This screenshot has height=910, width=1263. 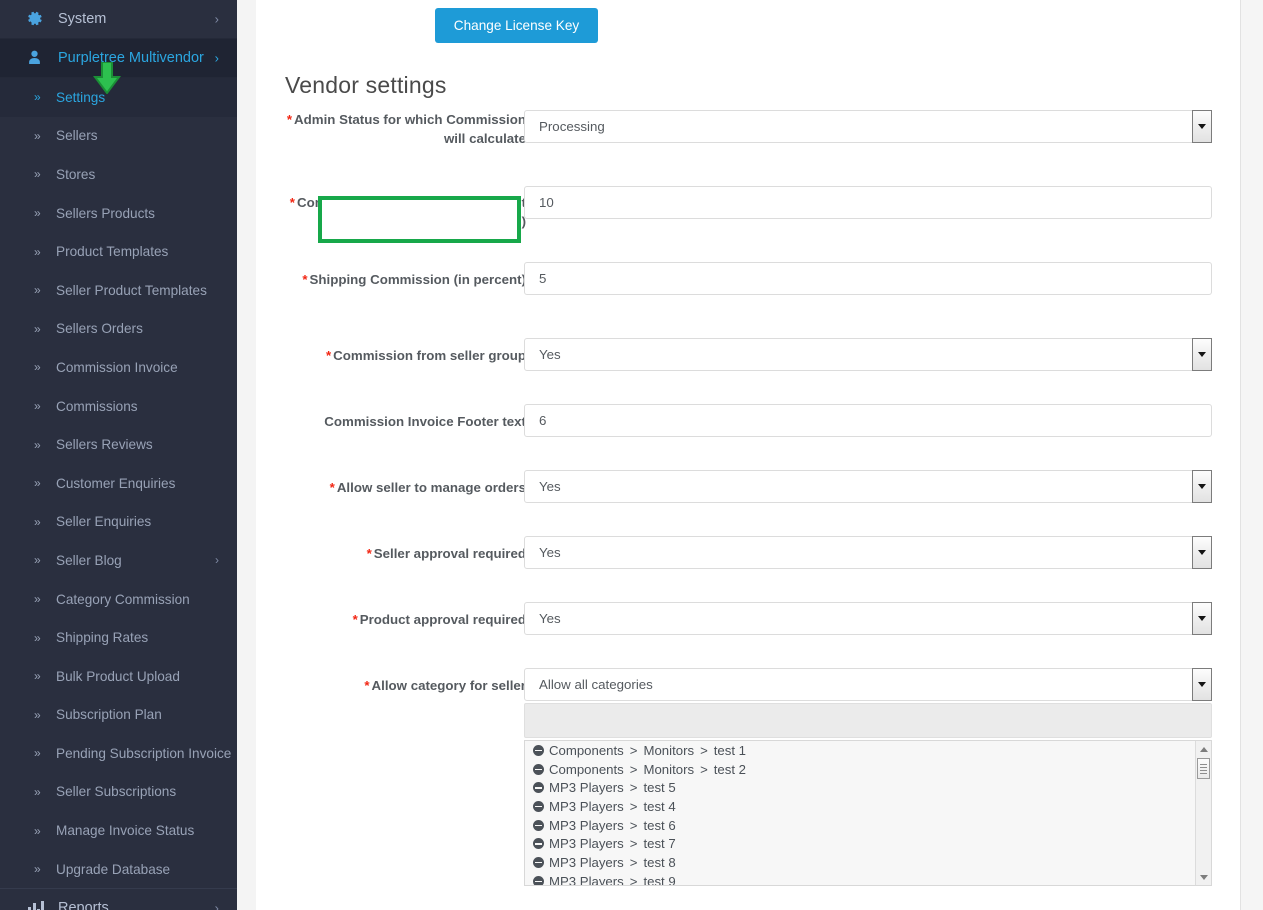 I want to click on select-product-approval-required: Yes, so click(x=868, y=618).